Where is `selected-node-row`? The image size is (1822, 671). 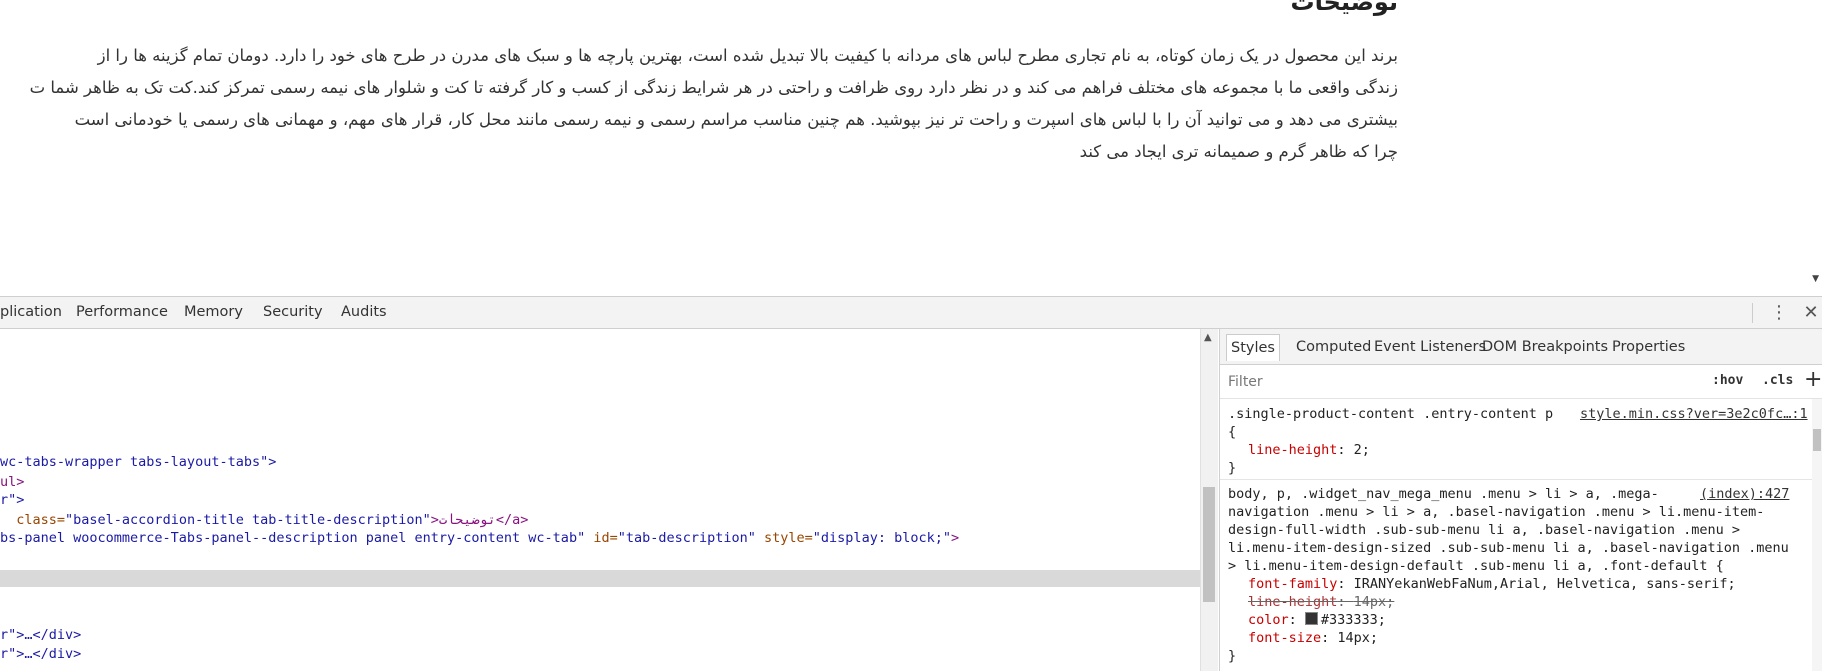
selected-node-row is located at coordinates (600, 578).